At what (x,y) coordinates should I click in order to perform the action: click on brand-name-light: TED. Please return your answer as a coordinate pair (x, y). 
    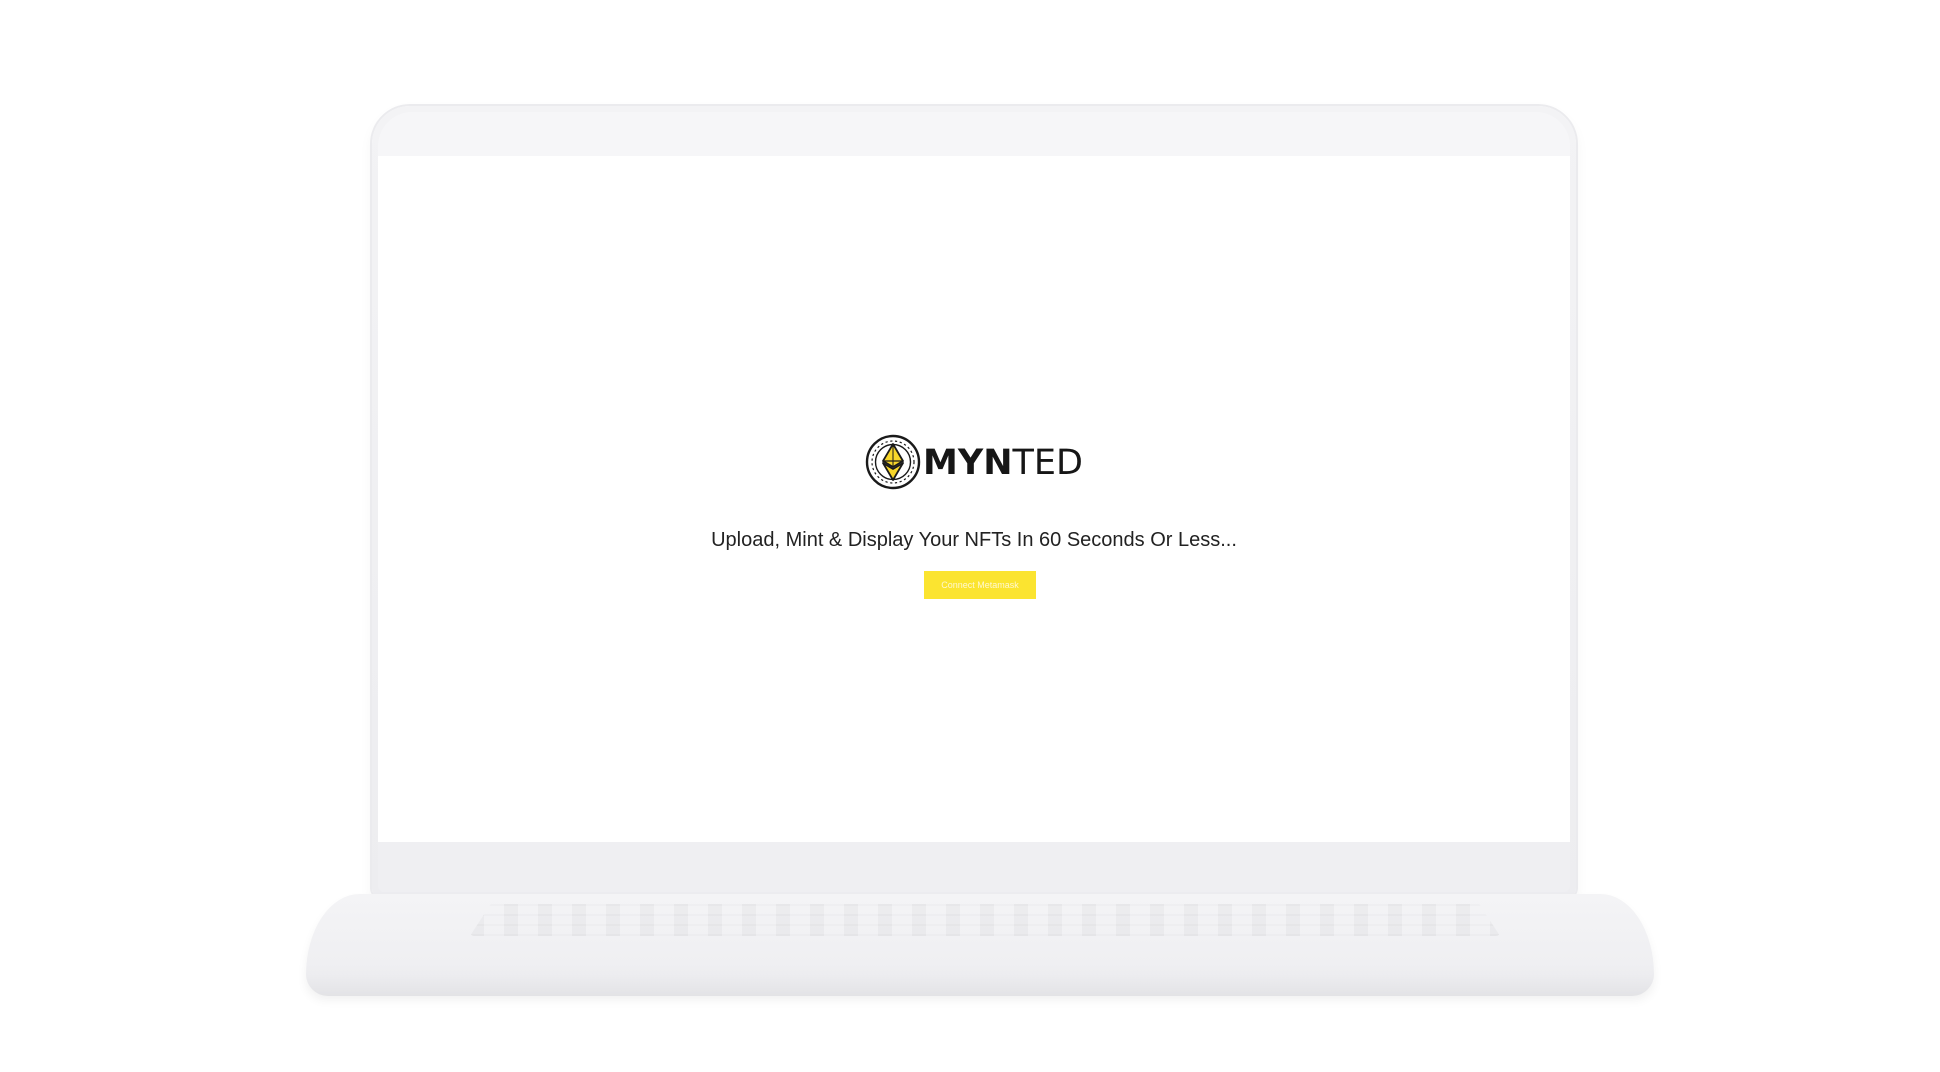
    Looking at the image, I should click on (1047, 462).